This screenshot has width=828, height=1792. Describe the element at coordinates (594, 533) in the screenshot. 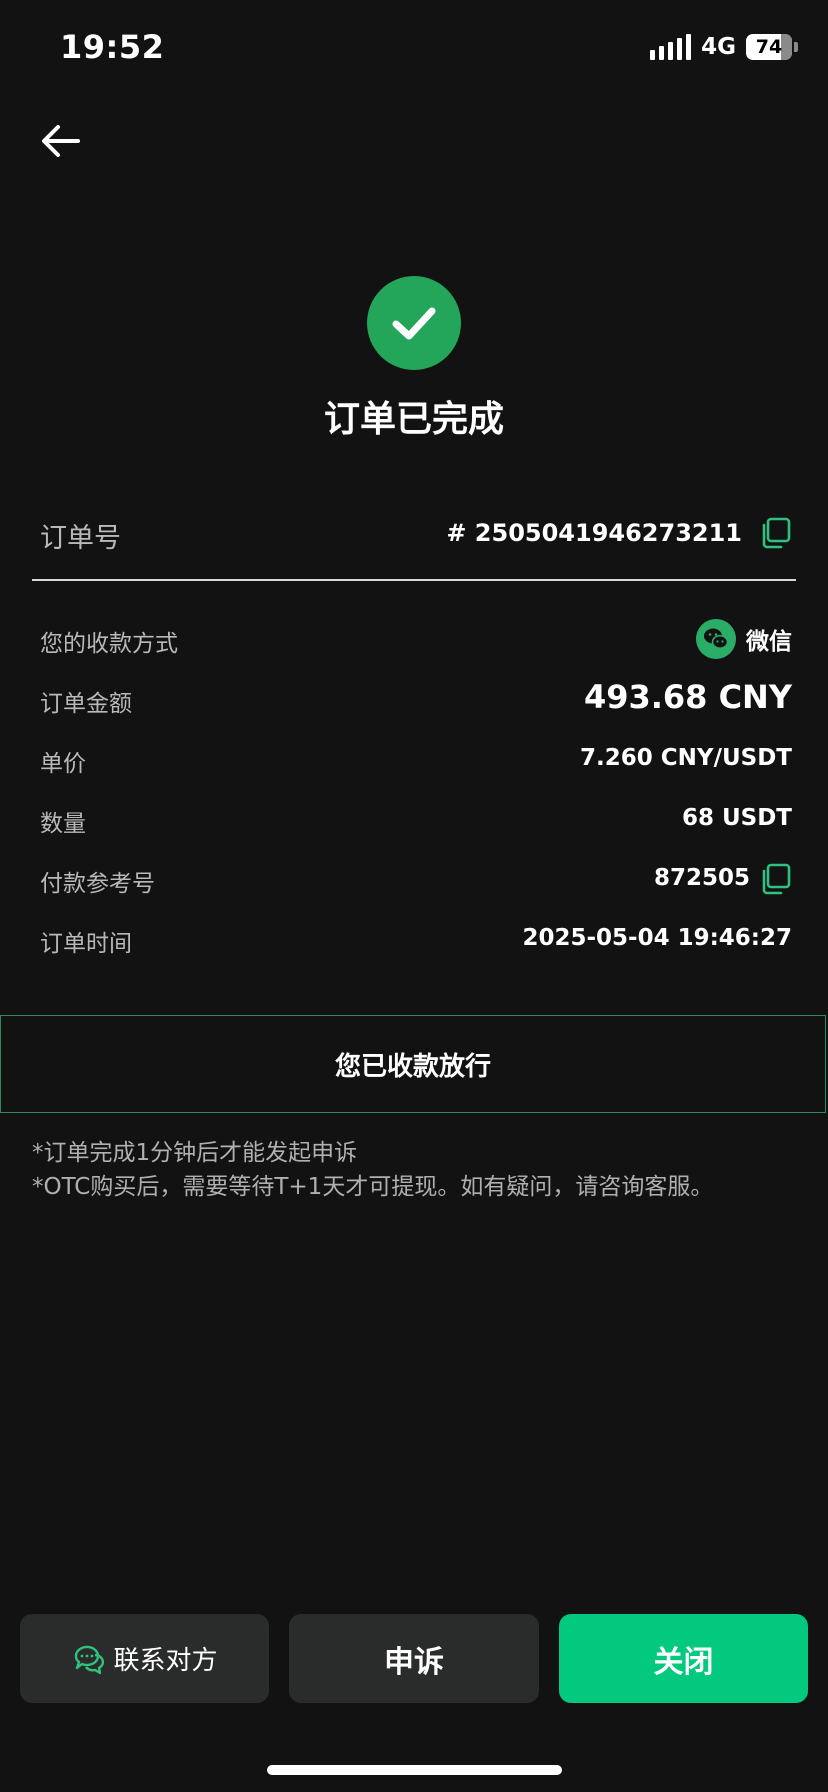

I see `order-number-value: # 2505041946273211` at that location.